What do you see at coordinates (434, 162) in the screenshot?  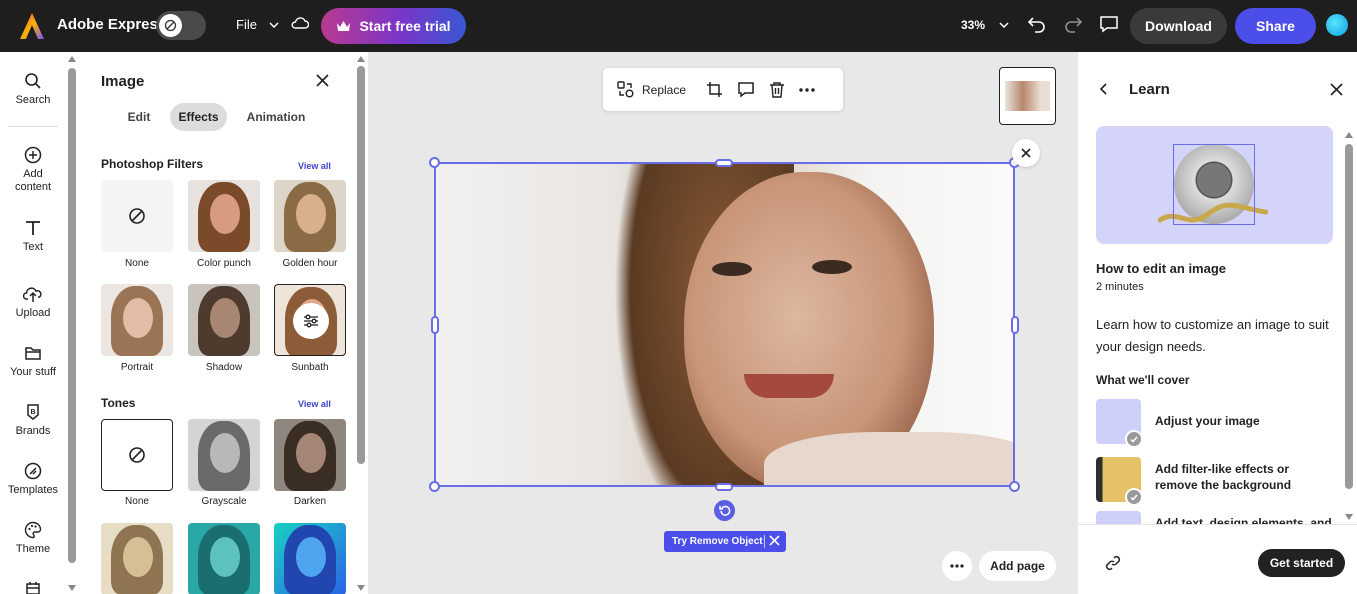 I see `resize-handle-top-left` at bounding box center [434, 162].